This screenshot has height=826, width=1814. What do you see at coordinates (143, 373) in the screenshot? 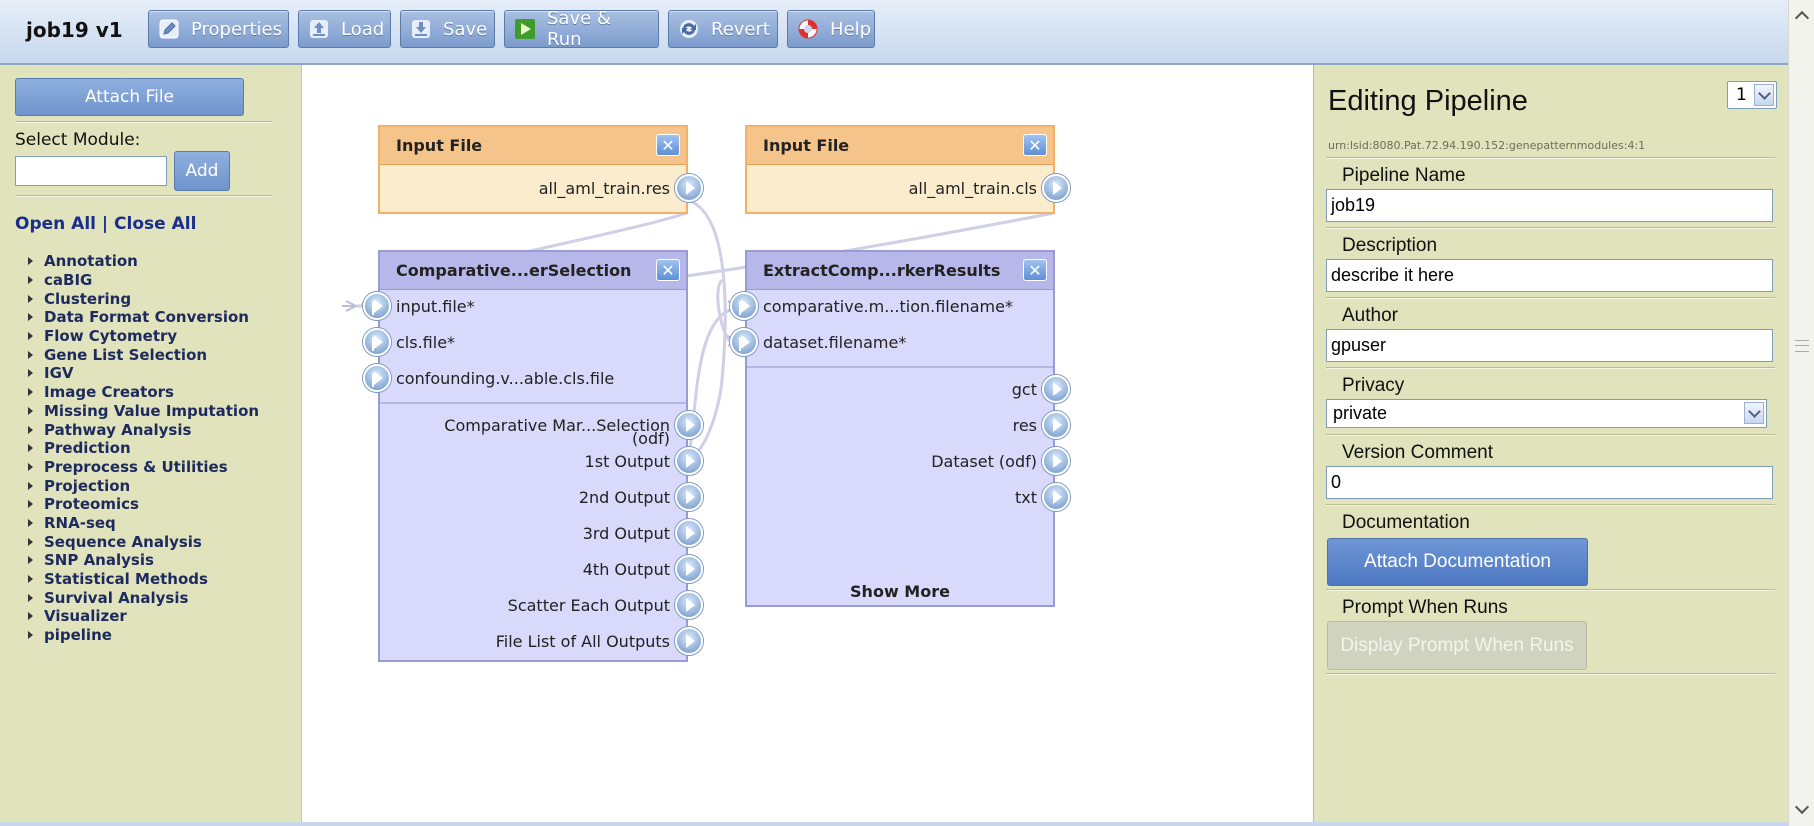
I see `category-igv: IGV` at bounding box center [143, 373].